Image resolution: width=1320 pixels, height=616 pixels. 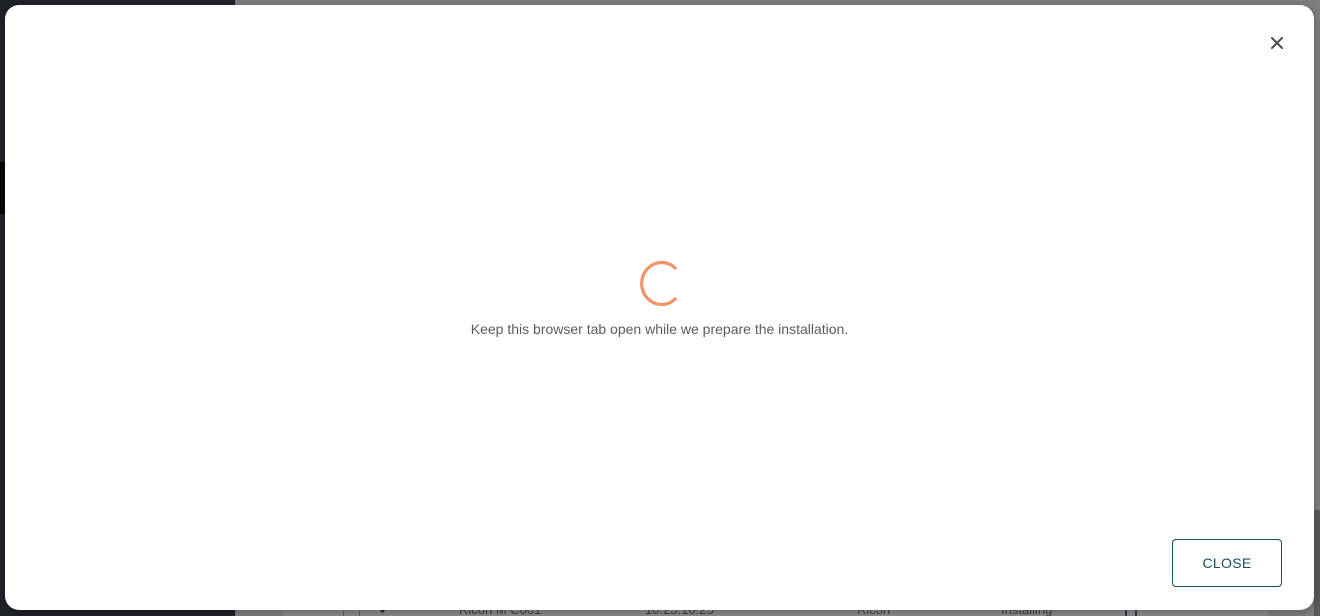 I want to click on background-scrollbar, so click(x=1317, y=563).